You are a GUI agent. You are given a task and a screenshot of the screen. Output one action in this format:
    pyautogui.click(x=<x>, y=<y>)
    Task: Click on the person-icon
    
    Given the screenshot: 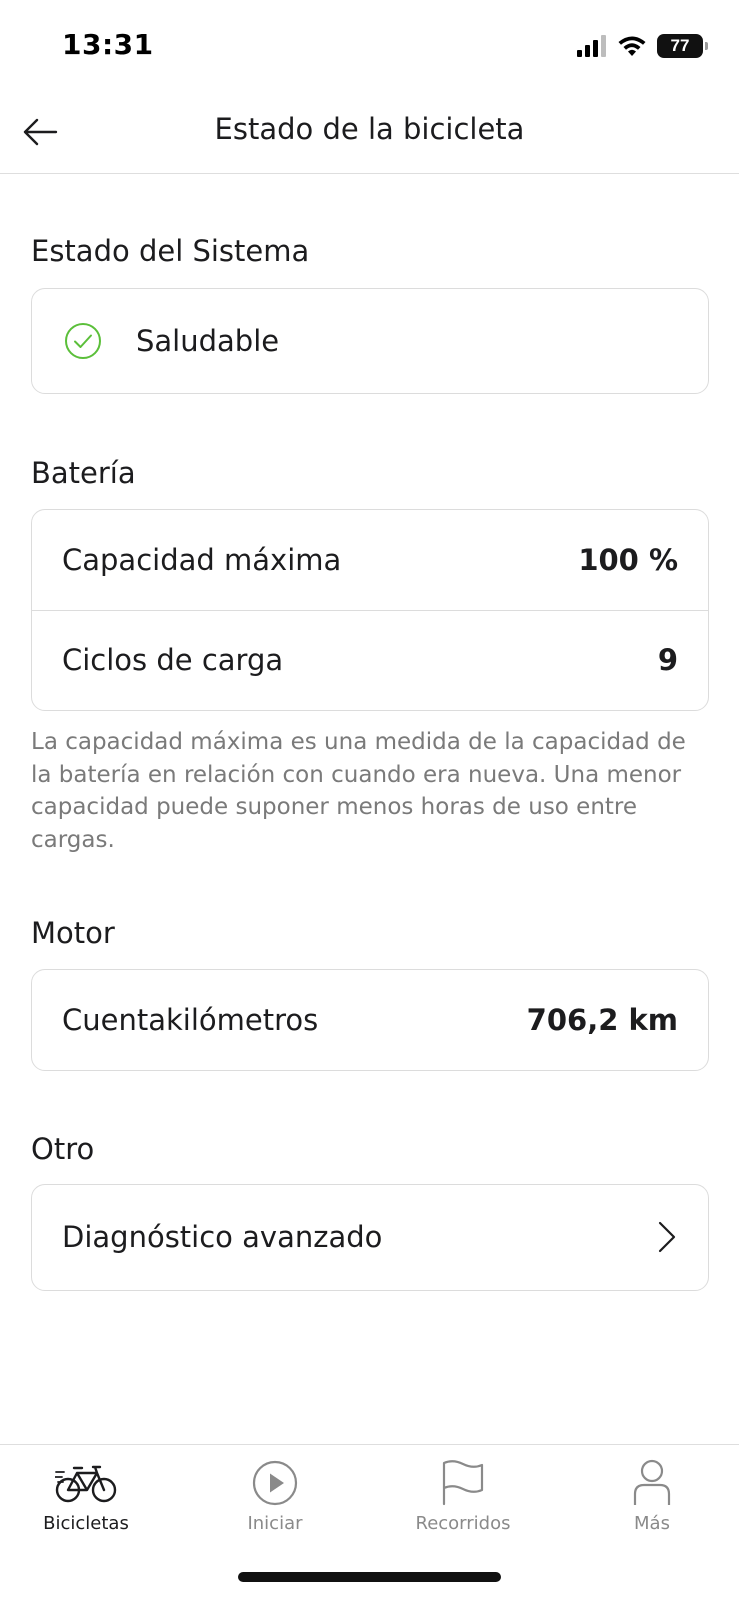 What is the action you would take?
    pyautogui.click(x=652, y=1482)
    